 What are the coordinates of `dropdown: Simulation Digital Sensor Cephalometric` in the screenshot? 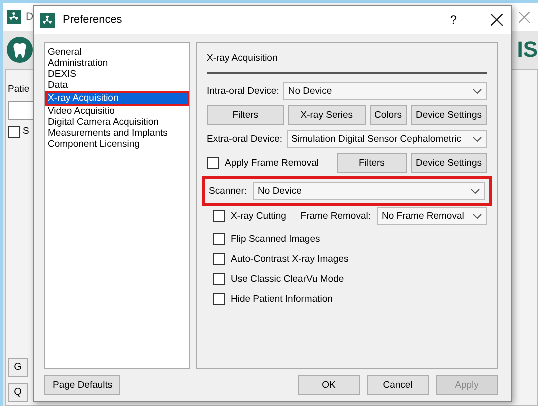 It's located at (386, 139).